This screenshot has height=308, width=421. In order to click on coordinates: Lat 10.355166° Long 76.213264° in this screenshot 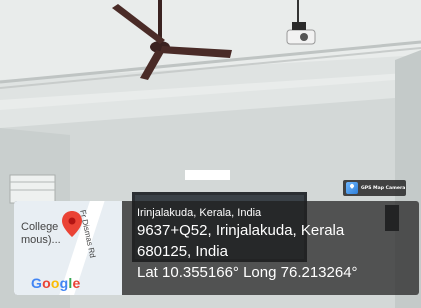, I will do `click(247, 272)`.